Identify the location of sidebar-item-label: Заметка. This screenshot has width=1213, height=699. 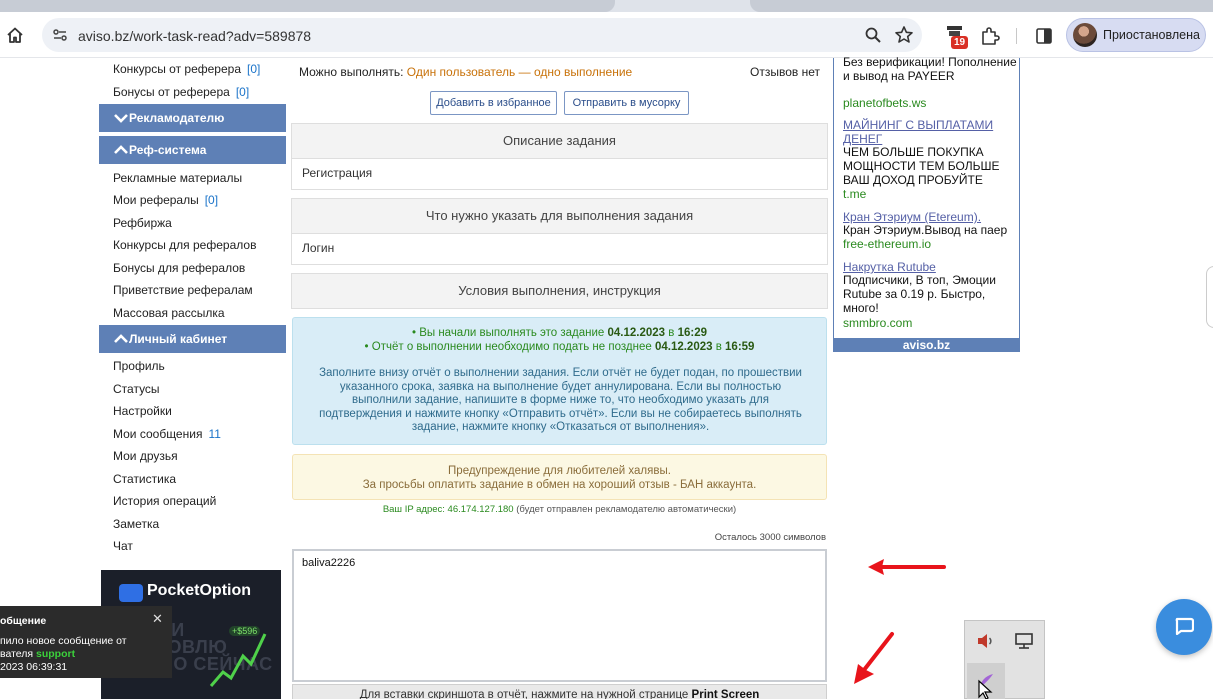
(136, 524).